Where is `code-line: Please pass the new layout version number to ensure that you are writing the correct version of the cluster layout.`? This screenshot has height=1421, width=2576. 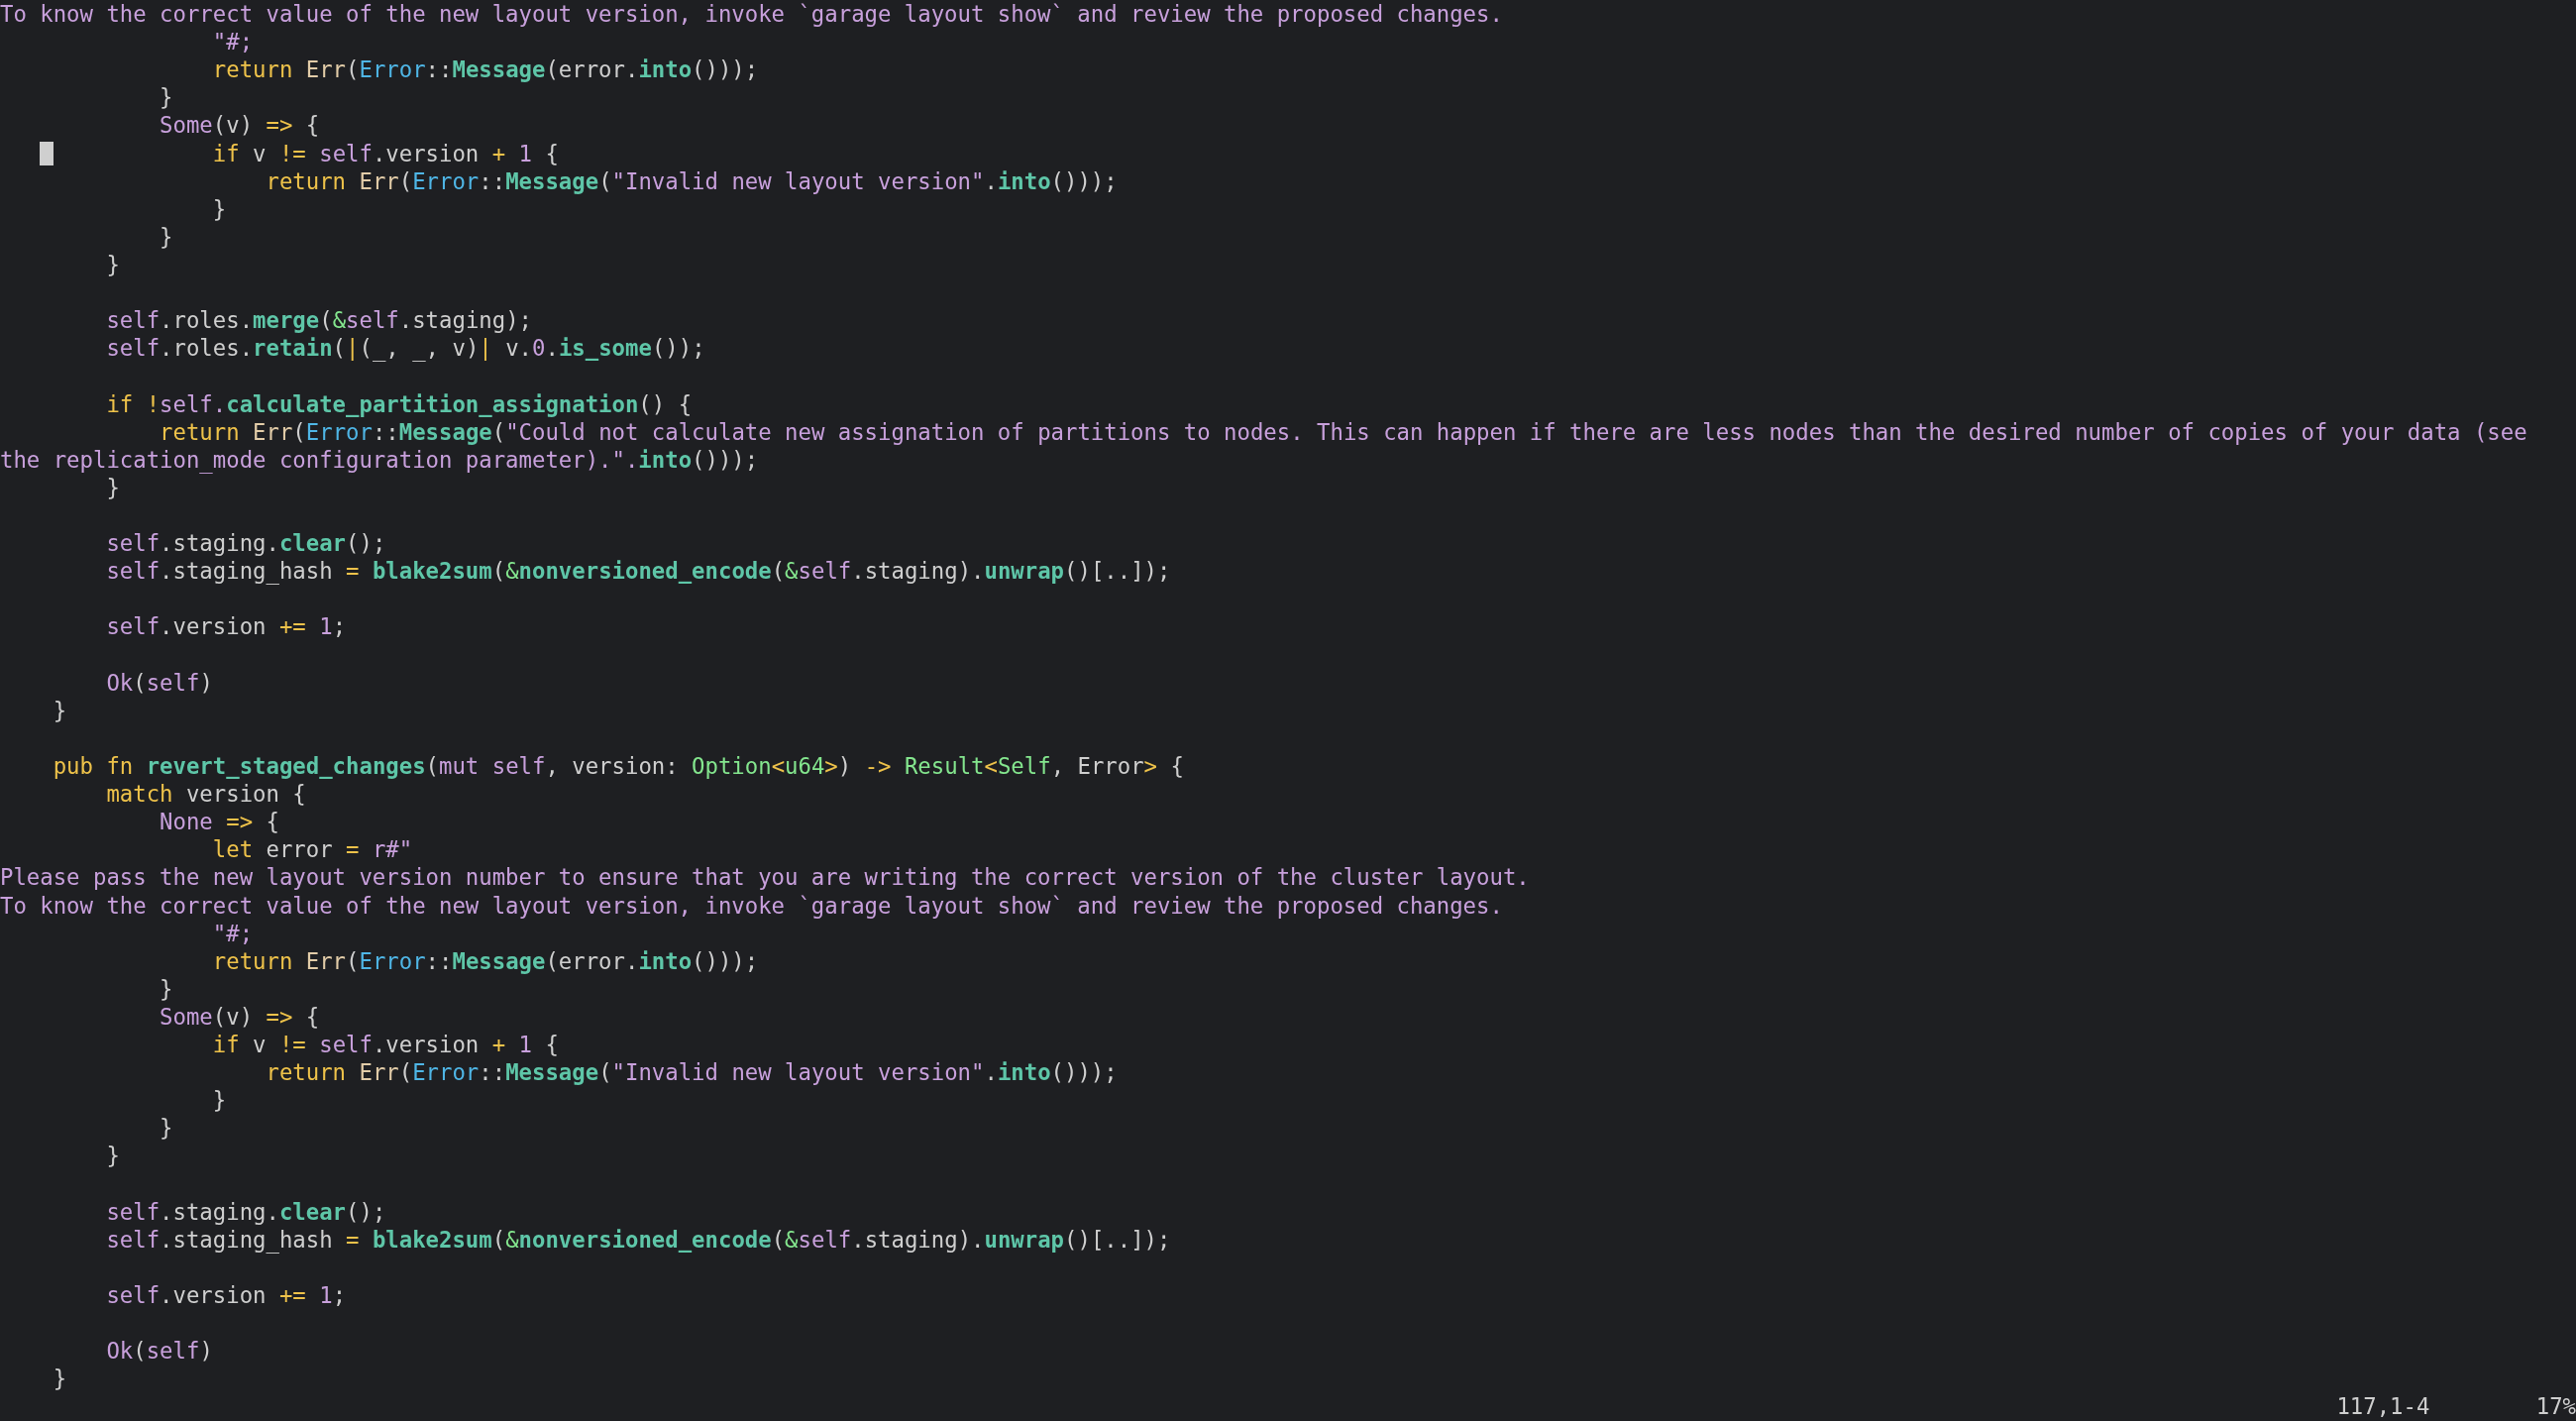
code-line: Please pass the new layout version number to ensure that you are writing the correct version of the cluster layout. is located at coordinates (765, 877).